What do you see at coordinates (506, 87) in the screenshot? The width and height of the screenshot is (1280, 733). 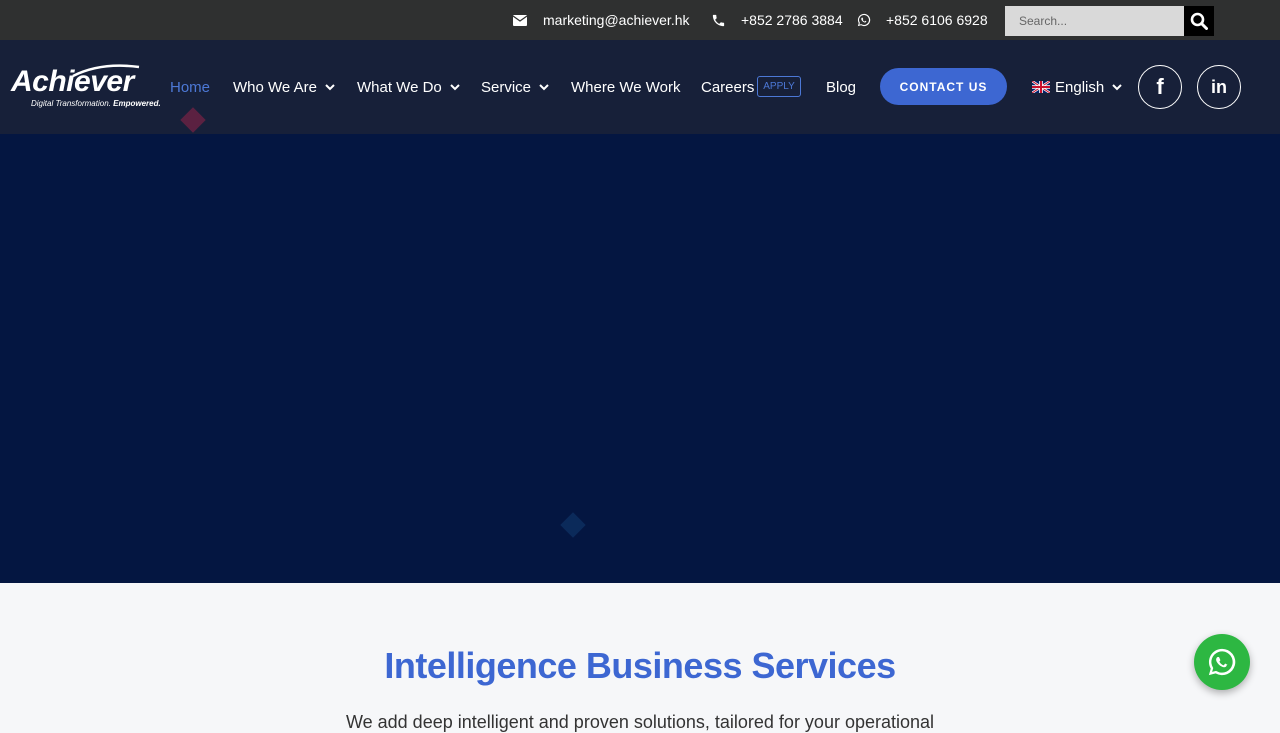 I see `nav-service-label: Service` at bounding box center [506, 87].